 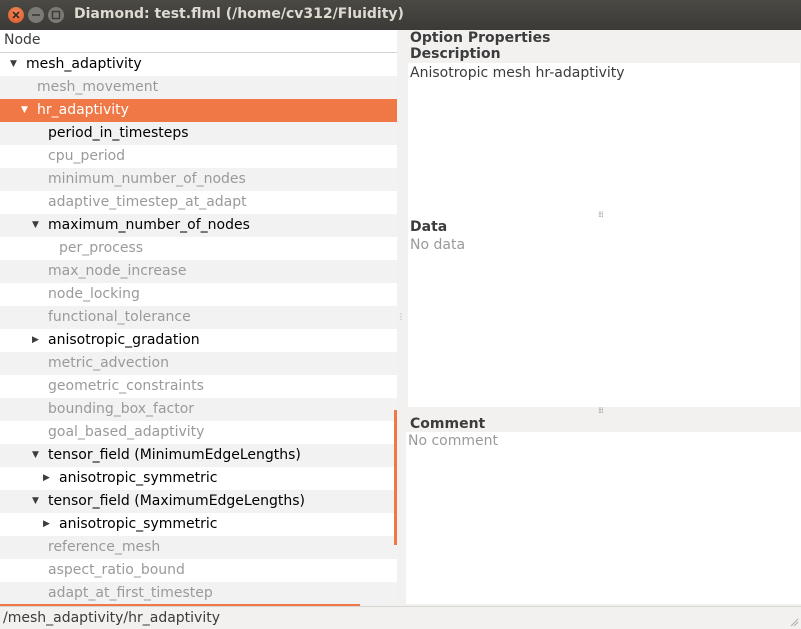 What do you see at coordinates (604, 152) in the screenshot?
I see `description-box: Anisotropic mesh hr-adaptivity` at bounding box center [604, 152].